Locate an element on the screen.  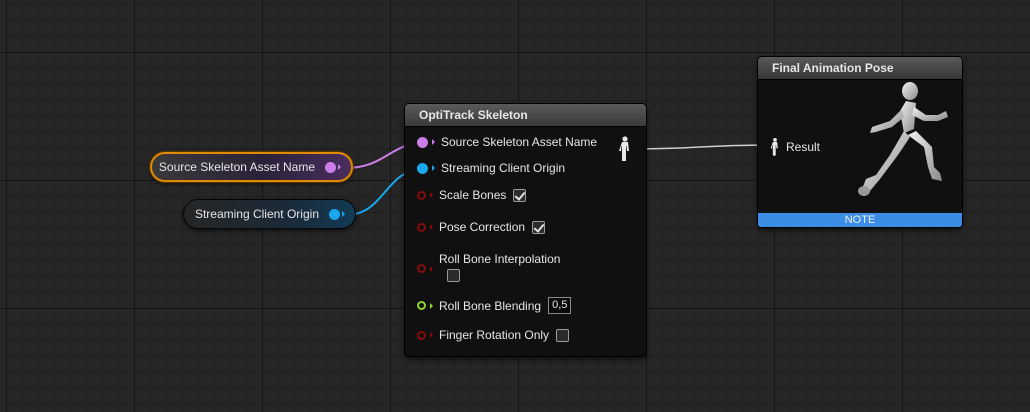
final-animation-pose-node: Final Animation Pose Result NOTE is located at coordinates (860, 142).